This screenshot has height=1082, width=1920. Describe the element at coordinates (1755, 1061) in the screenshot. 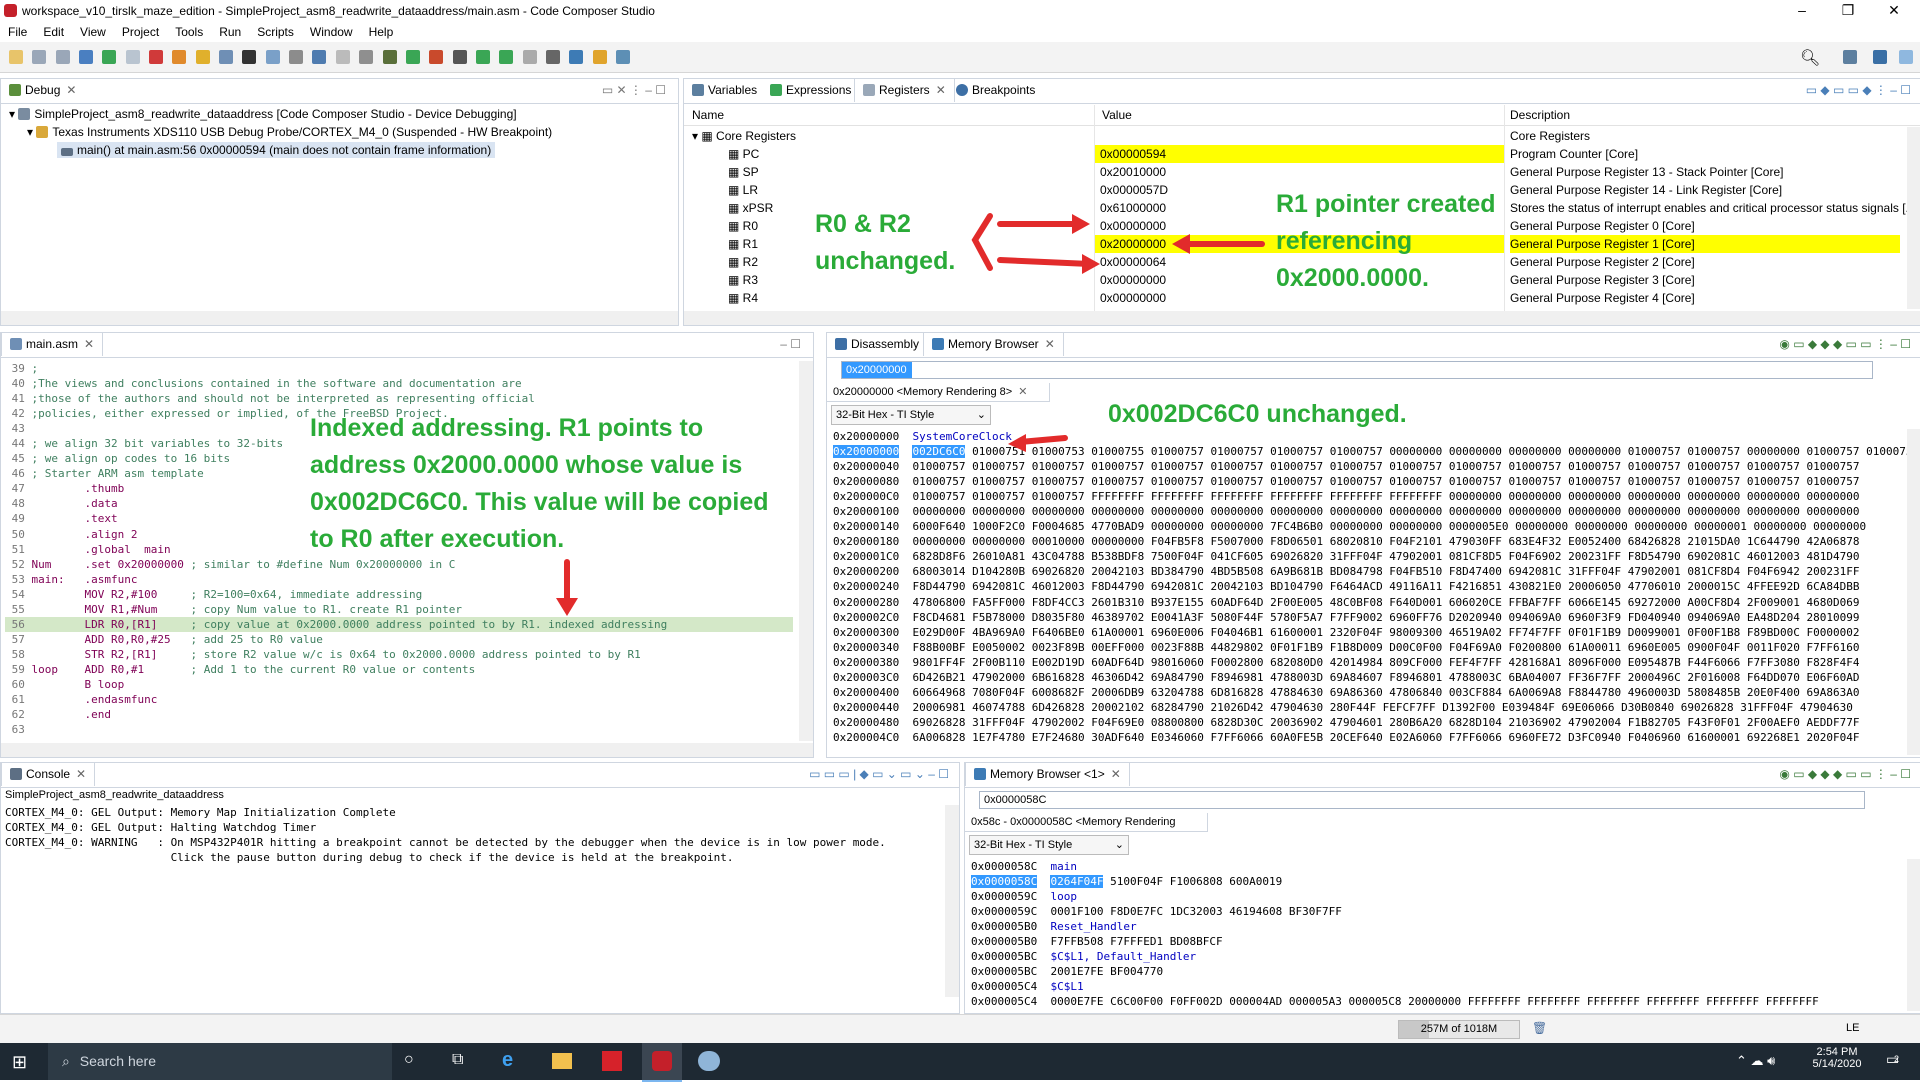

I see `tray-icons: ⌃ ☁ 🔊︎` at that location.